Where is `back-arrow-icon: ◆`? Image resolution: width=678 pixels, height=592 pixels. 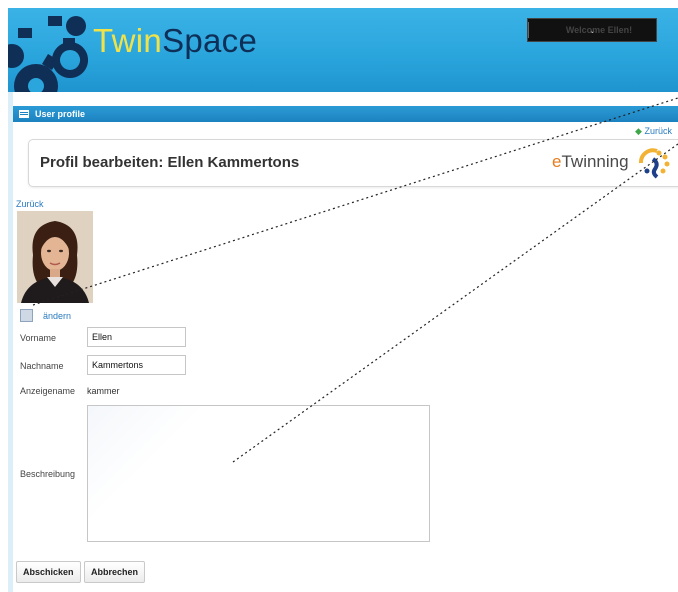 back-arrow-icon: ◆ is located at coordinates (638, 131).